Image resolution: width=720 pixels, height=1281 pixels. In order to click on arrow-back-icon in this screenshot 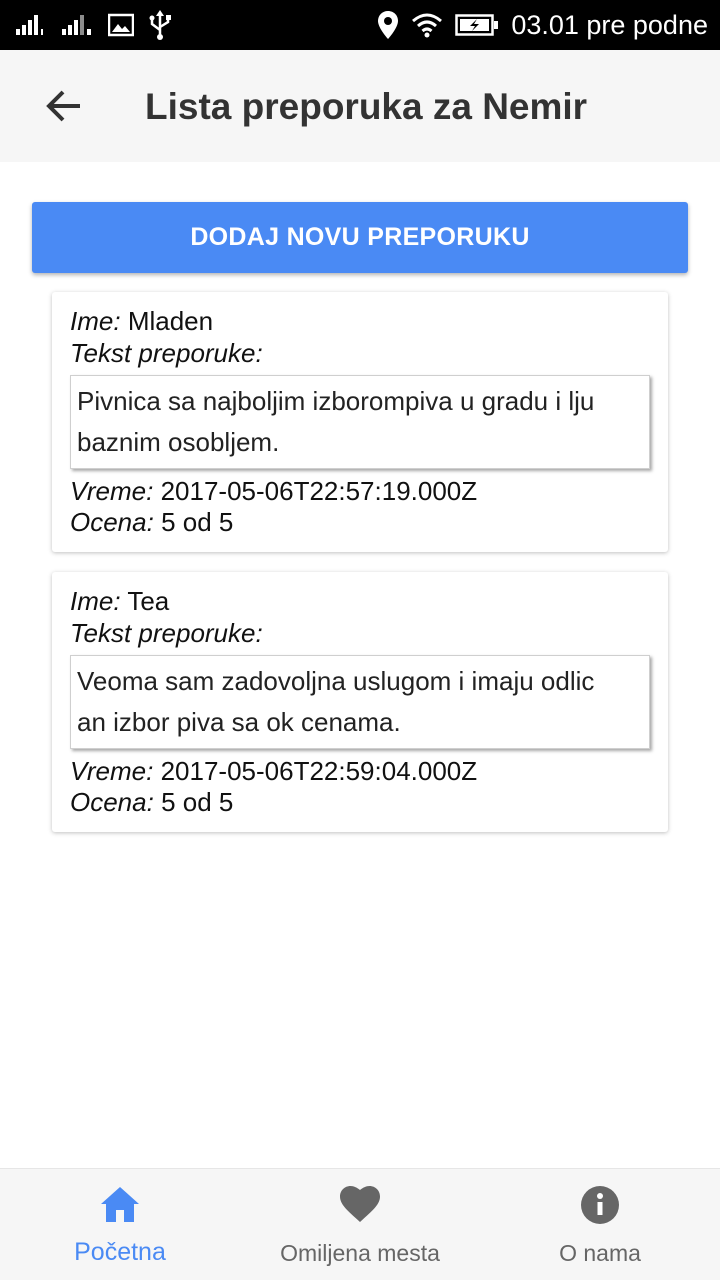, I will do `click(63, 106)`.